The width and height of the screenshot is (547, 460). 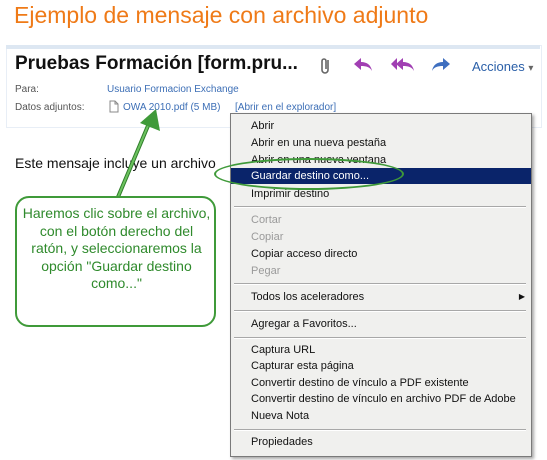 I want to click on highlight-ellipse, so click(x=309, y=174).